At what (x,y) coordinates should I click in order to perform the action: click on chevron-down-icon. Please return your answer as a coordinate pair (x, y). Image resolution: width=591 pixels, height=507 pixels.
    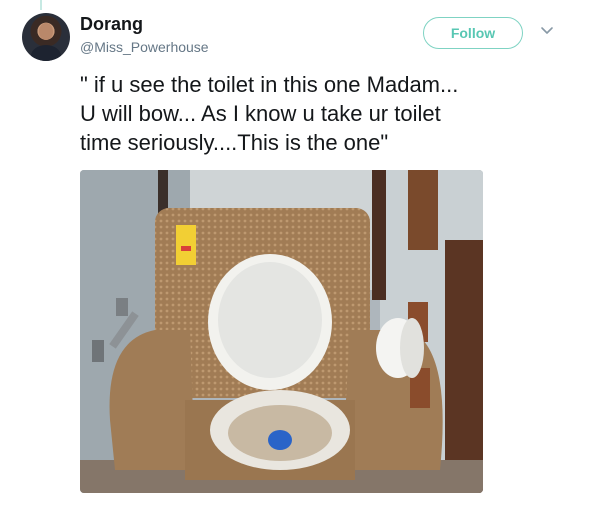
    Looking at the image, I should click on (547, 31).